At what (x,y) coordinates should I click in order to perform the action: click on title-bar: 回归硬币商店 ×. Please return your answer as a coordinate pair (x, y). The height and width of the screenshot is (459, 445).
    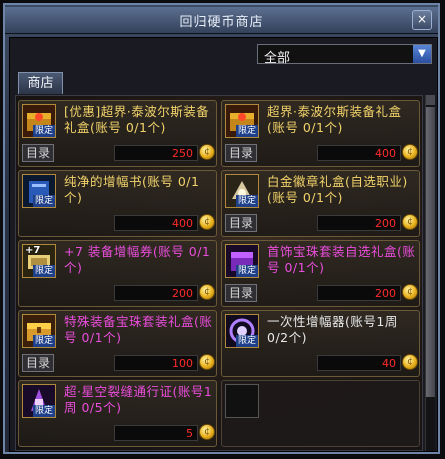
    Looking at the image, I should click on (221, 20).